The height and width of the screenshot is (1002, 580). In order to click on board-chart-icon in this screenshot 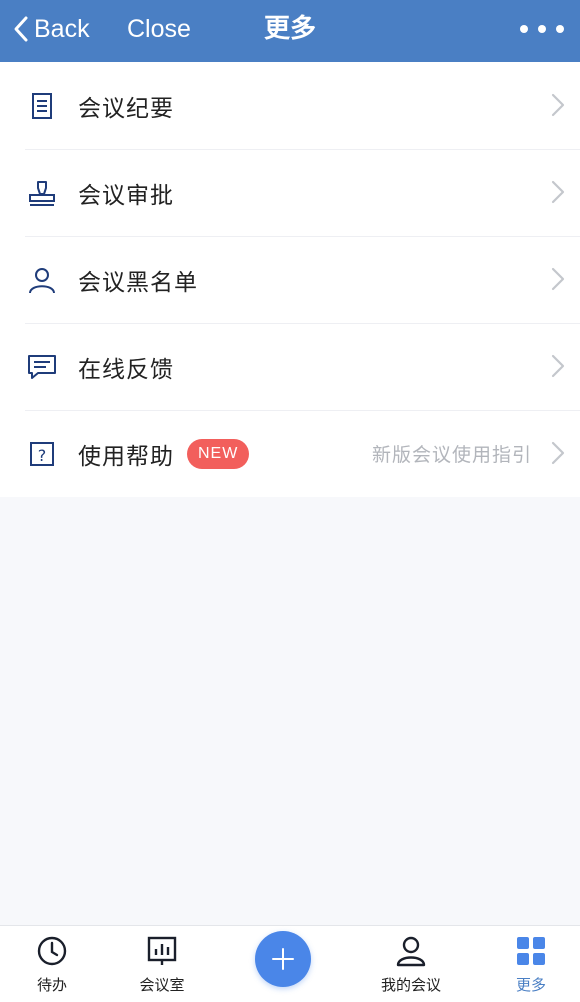, I will do `click(162, 950)`.